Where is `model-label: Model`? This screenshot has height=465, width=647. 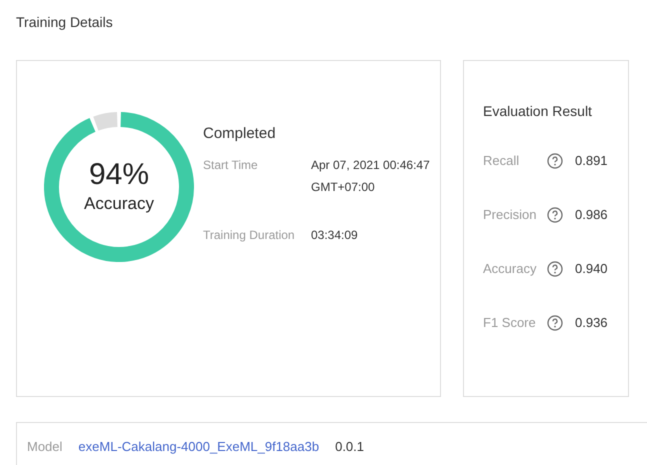
model-label: Model is located at coordinates (44, 447).